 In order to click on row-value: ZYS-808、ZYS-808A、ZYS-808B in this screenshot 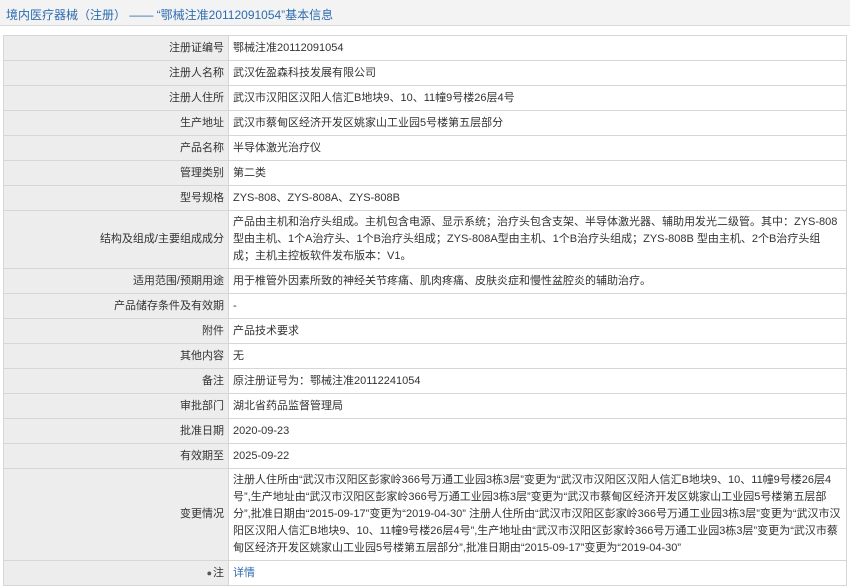, I will do `click(537, 198)`.